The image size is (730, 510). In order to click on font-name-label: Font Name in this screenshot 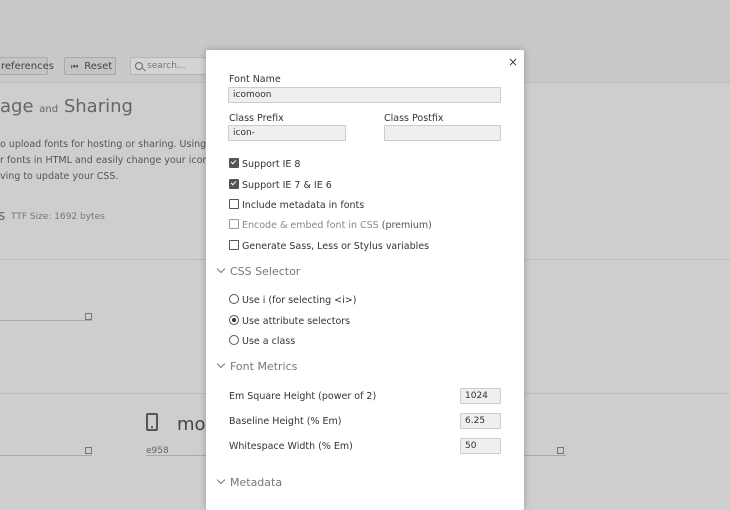, I will do `click(255, 79)`.